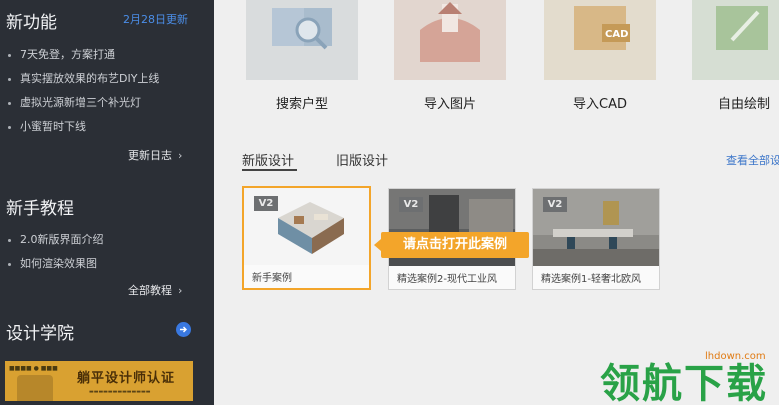 This screenshot has height=405, width=779. I want to click on case-card-nordic: V2 精选案例1-轻奢北欧风, so click(596, 239).